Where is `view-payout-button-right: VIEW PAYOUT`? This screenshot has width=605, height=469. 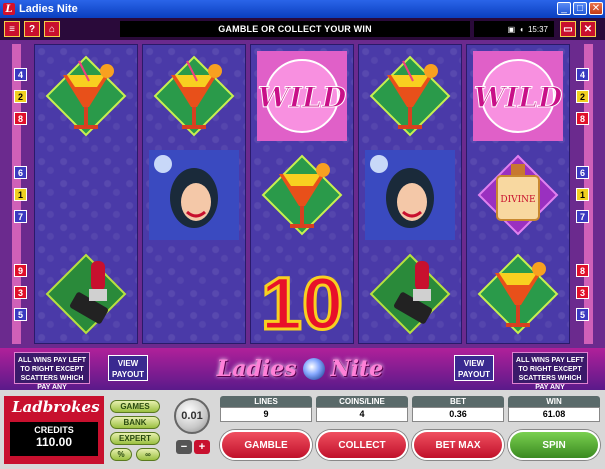
view-payout-button-right: VIEW PAYOUT is located at coordinates (474, 368).